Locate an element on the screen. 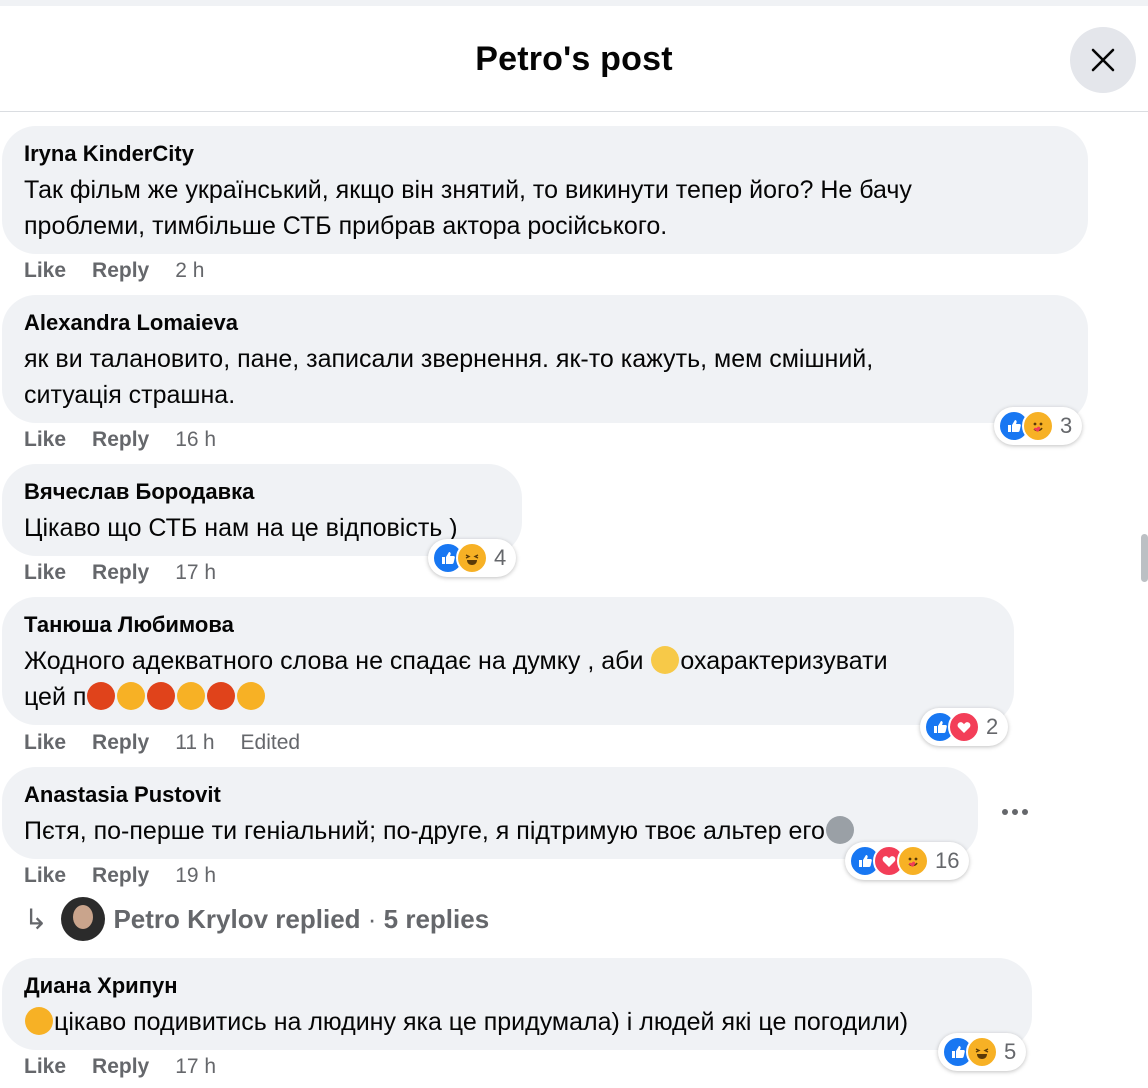 The image size is (1148, 1088). reaction-summary: 16 is located at coordinates (907, 861).